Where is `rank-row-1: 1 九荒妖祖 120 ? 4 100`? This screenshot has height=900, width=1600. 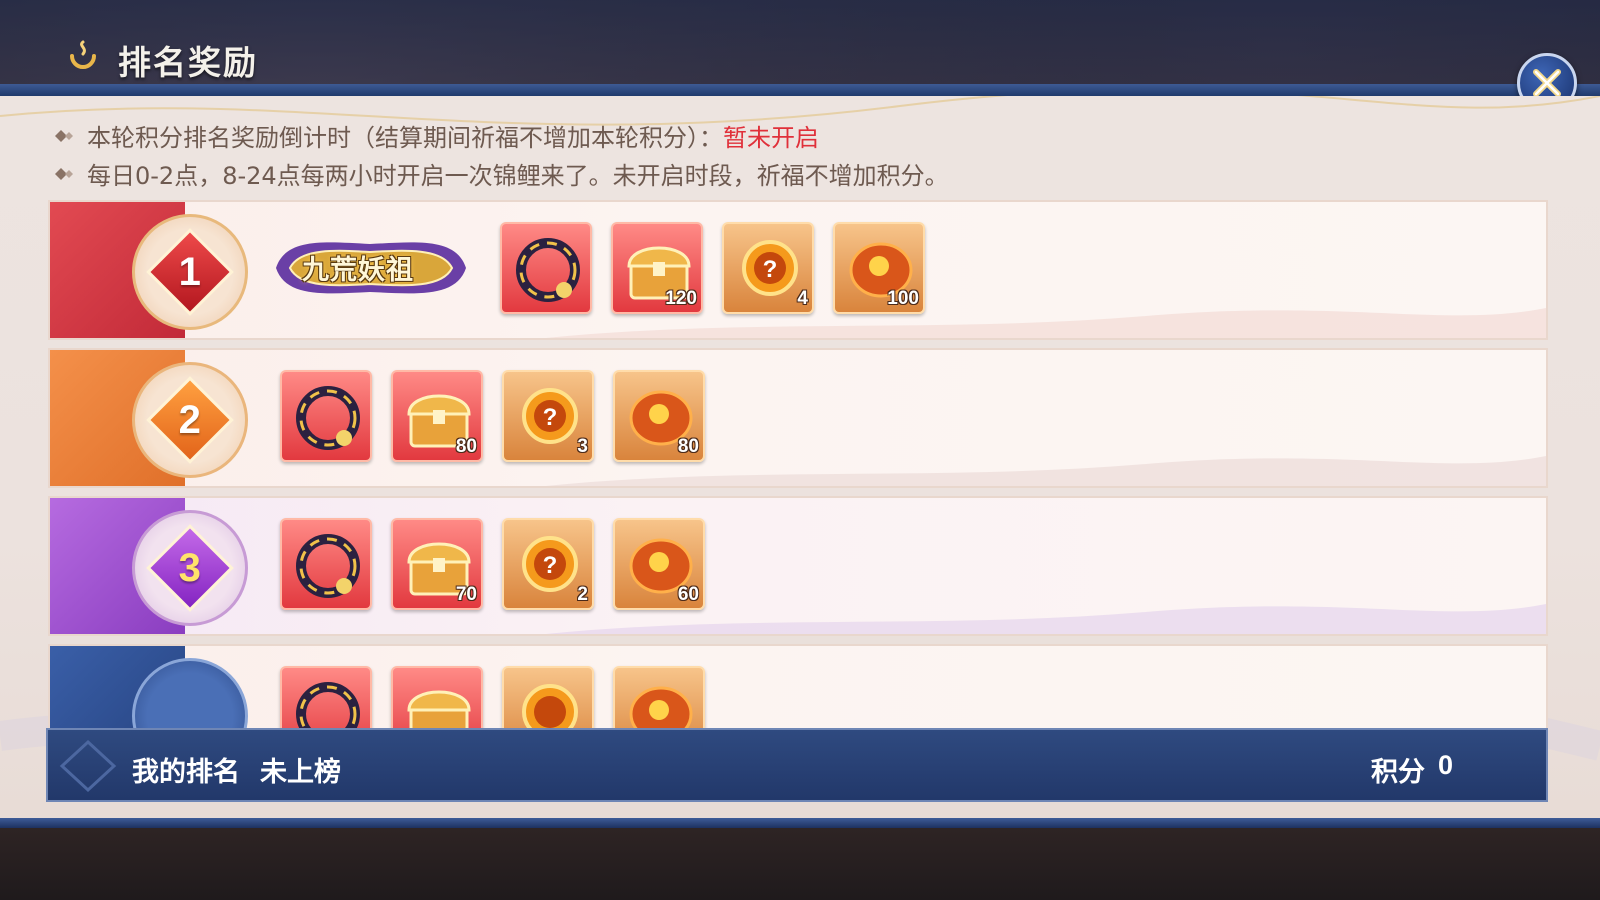 rank-row-1: 1 九荒妖祖 120 ? 4 100 is located at coordinates (798, 270).